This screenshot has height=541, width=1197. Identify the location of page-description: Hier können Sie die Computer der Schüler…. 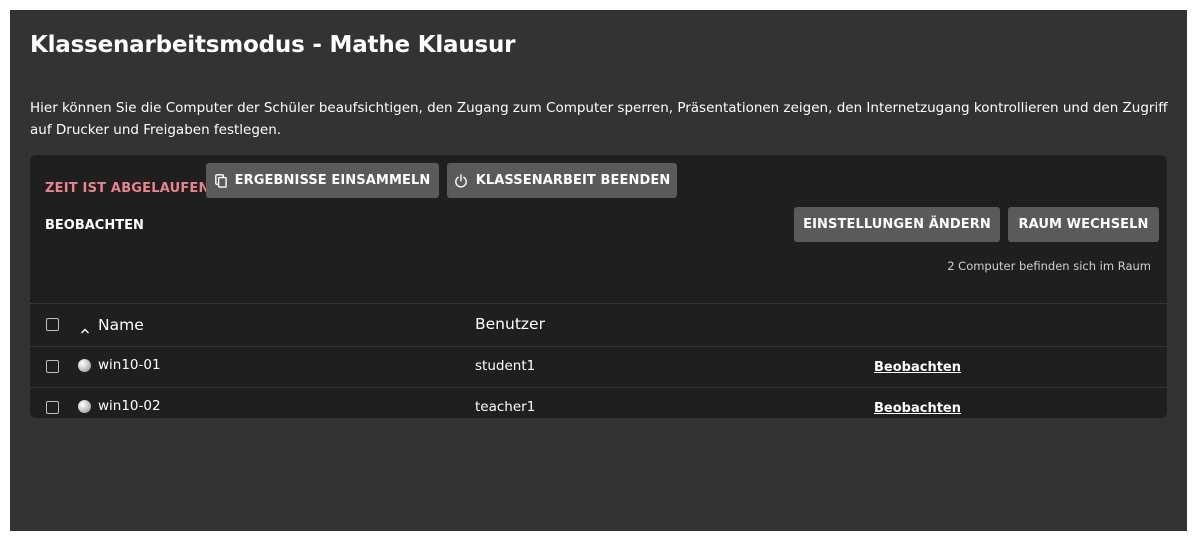
(599, 119).